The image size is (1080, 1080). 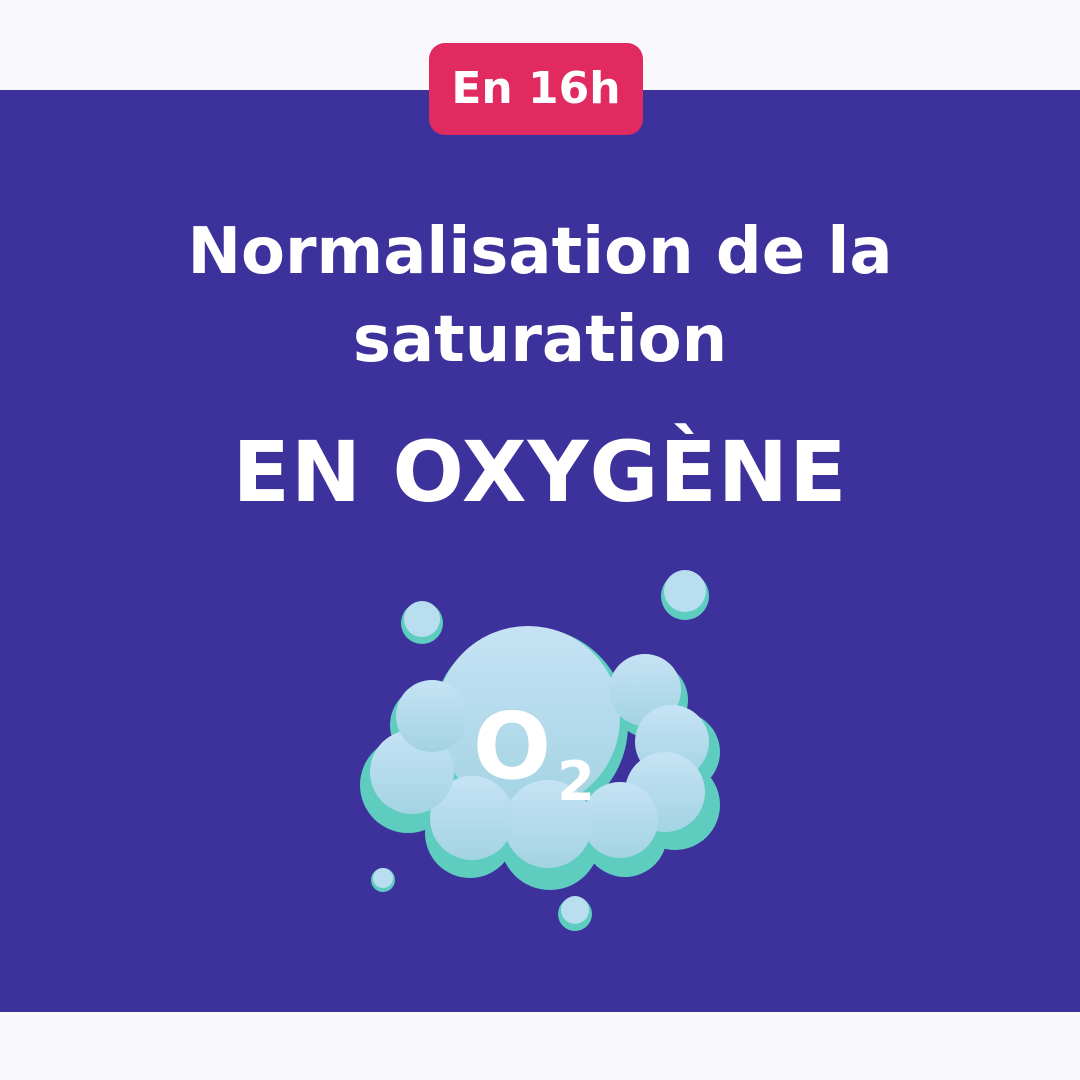 What do you see at coordinates (540, 340) in the screenshot?
I see `headline-line-2: saturation` at bounding box center [540, 340].